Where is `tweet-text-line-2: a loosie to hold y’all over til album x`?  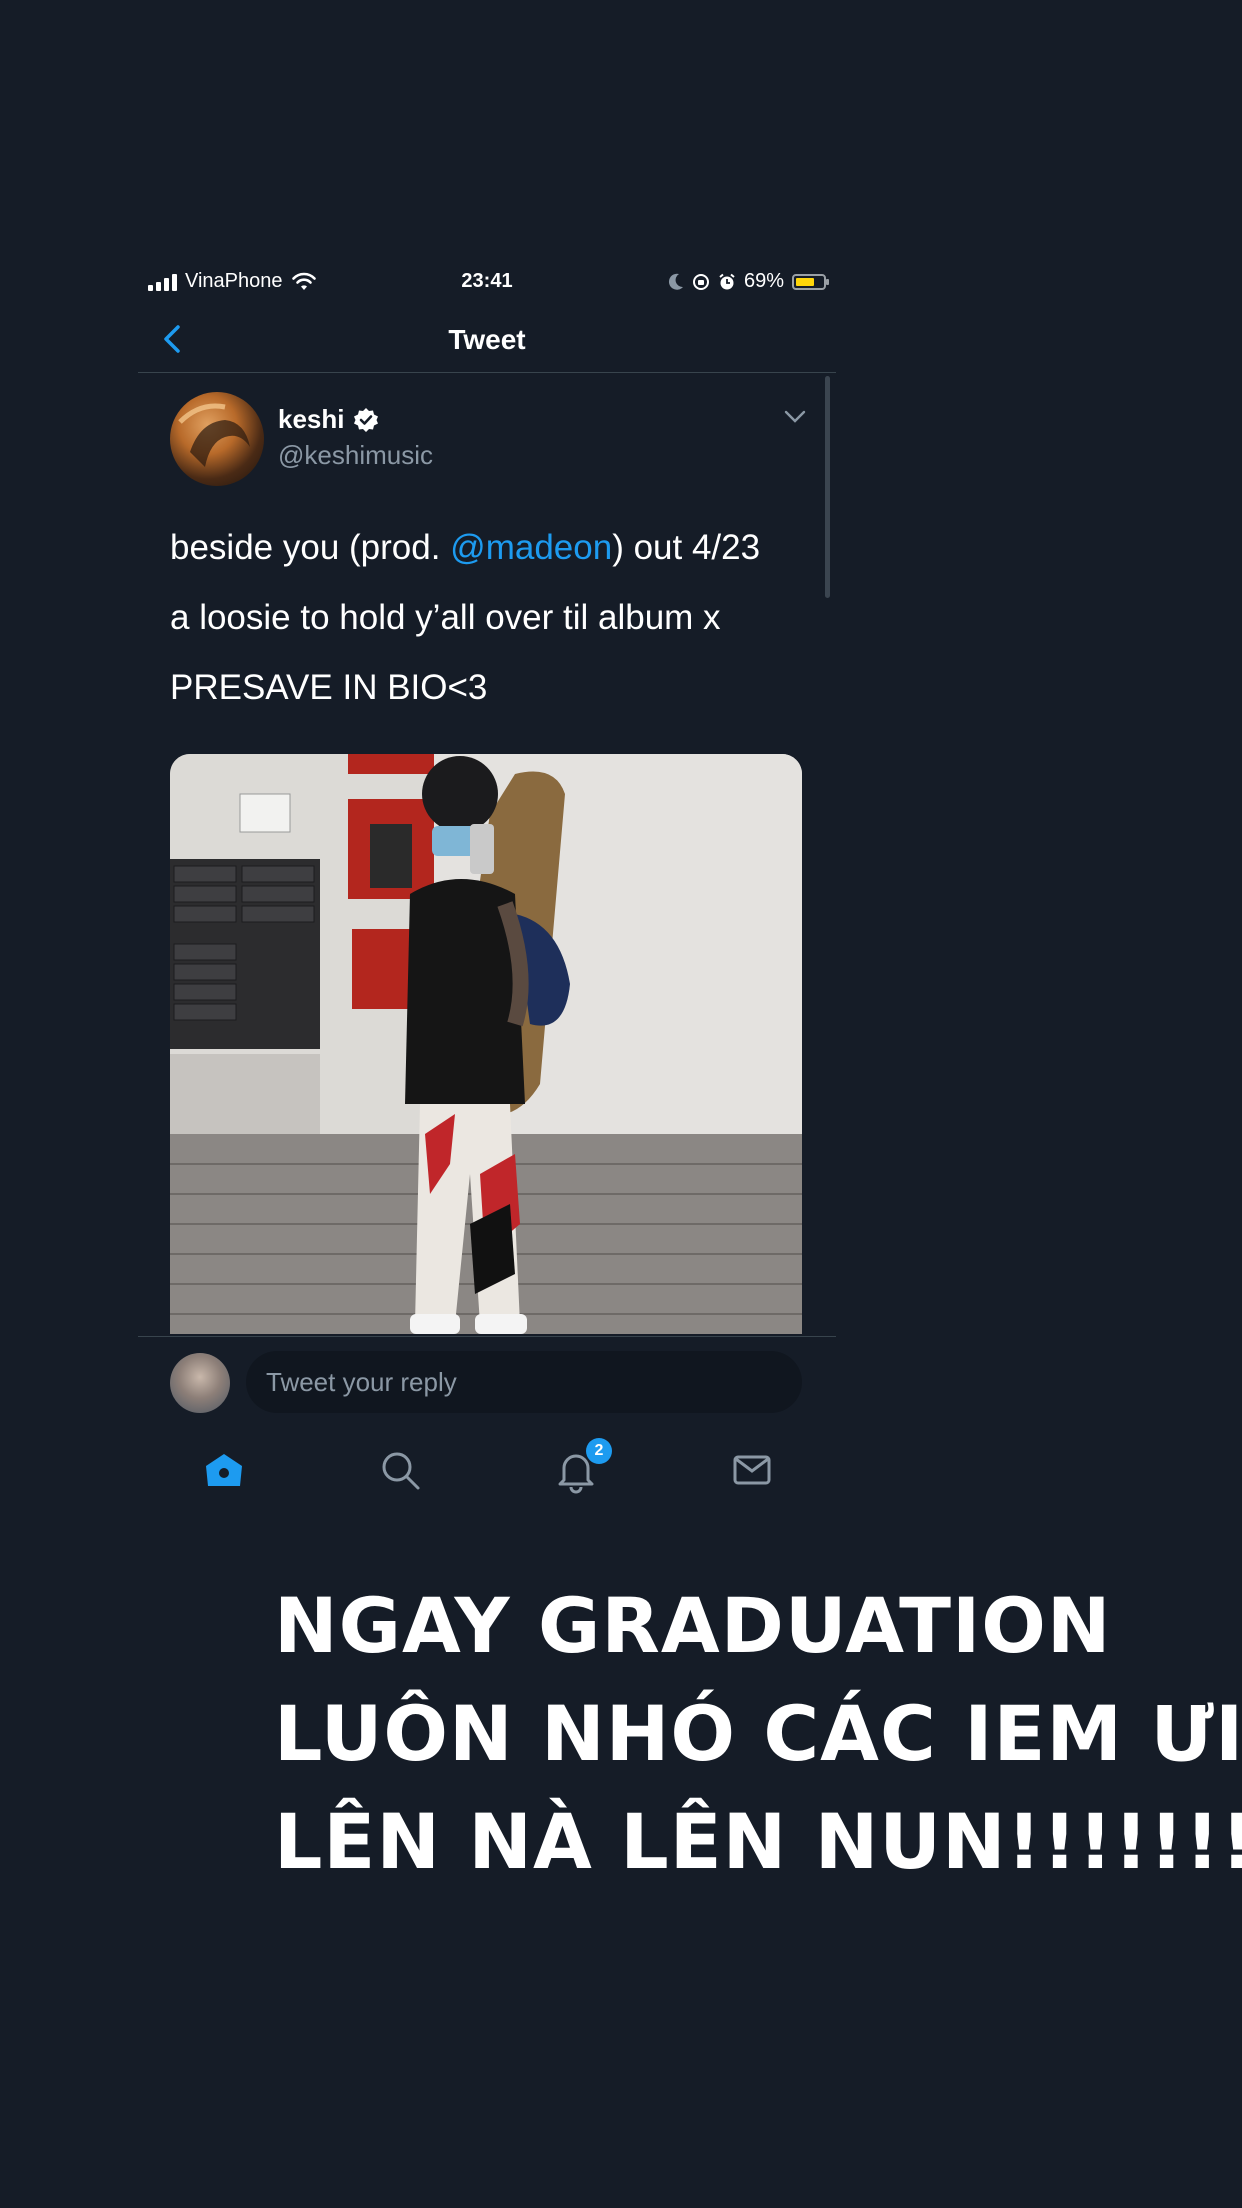
tweet-text-line-2: a loosie to hold y’all over til album x is located at coordinates (445, 617).